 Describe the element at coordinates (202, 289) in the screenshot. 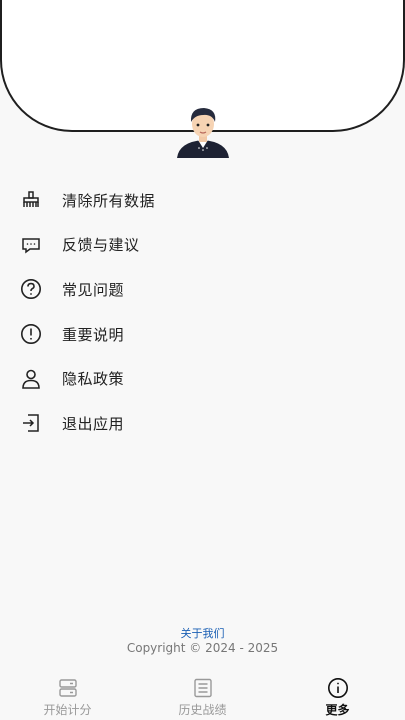

I see `menu-item-faq: 常见问题` at that location.